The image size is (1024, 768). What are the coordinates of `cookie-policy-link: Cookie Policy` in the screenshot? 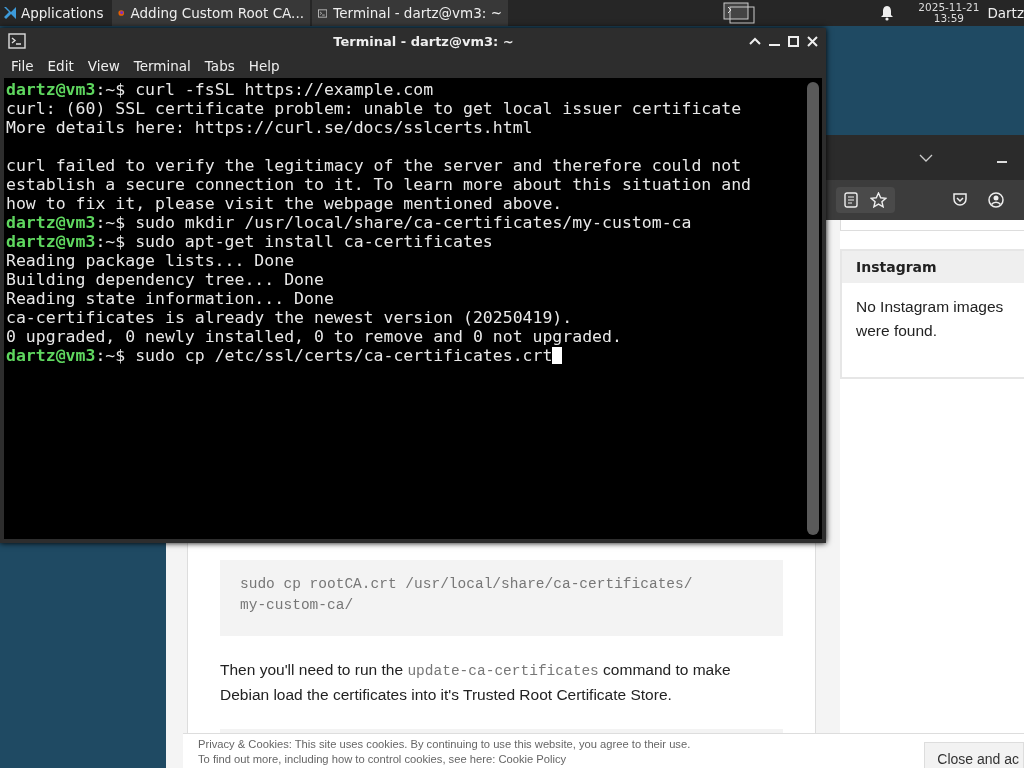 It's located at (532, 759).